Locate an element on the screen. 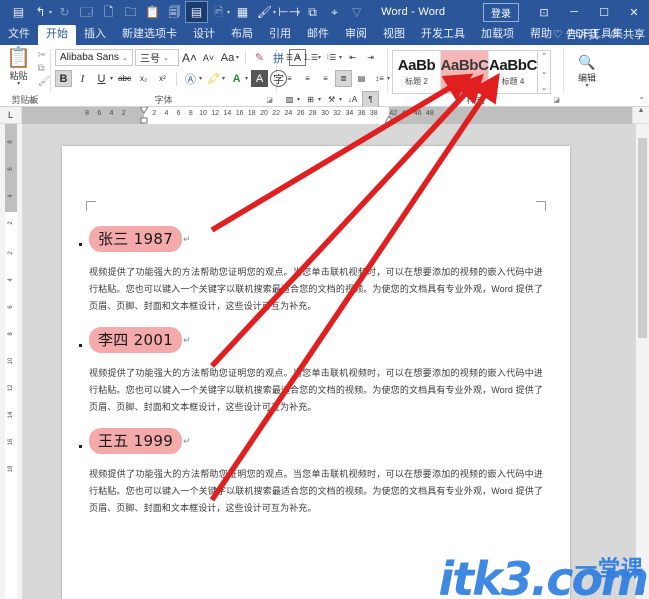  grow-font-icon: A˄ is located at coordinates (189, 57).